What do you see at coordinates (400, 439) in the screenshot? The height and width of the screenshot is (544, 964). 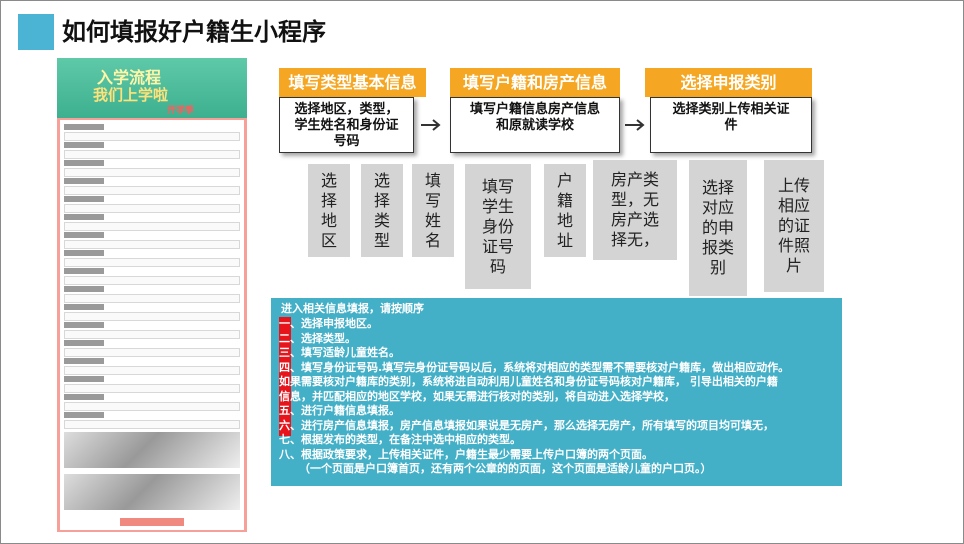 I see `instruction-line: 七、根据发布的类型，在备注中选中相应的类型。` at bounding box center [400, 439].